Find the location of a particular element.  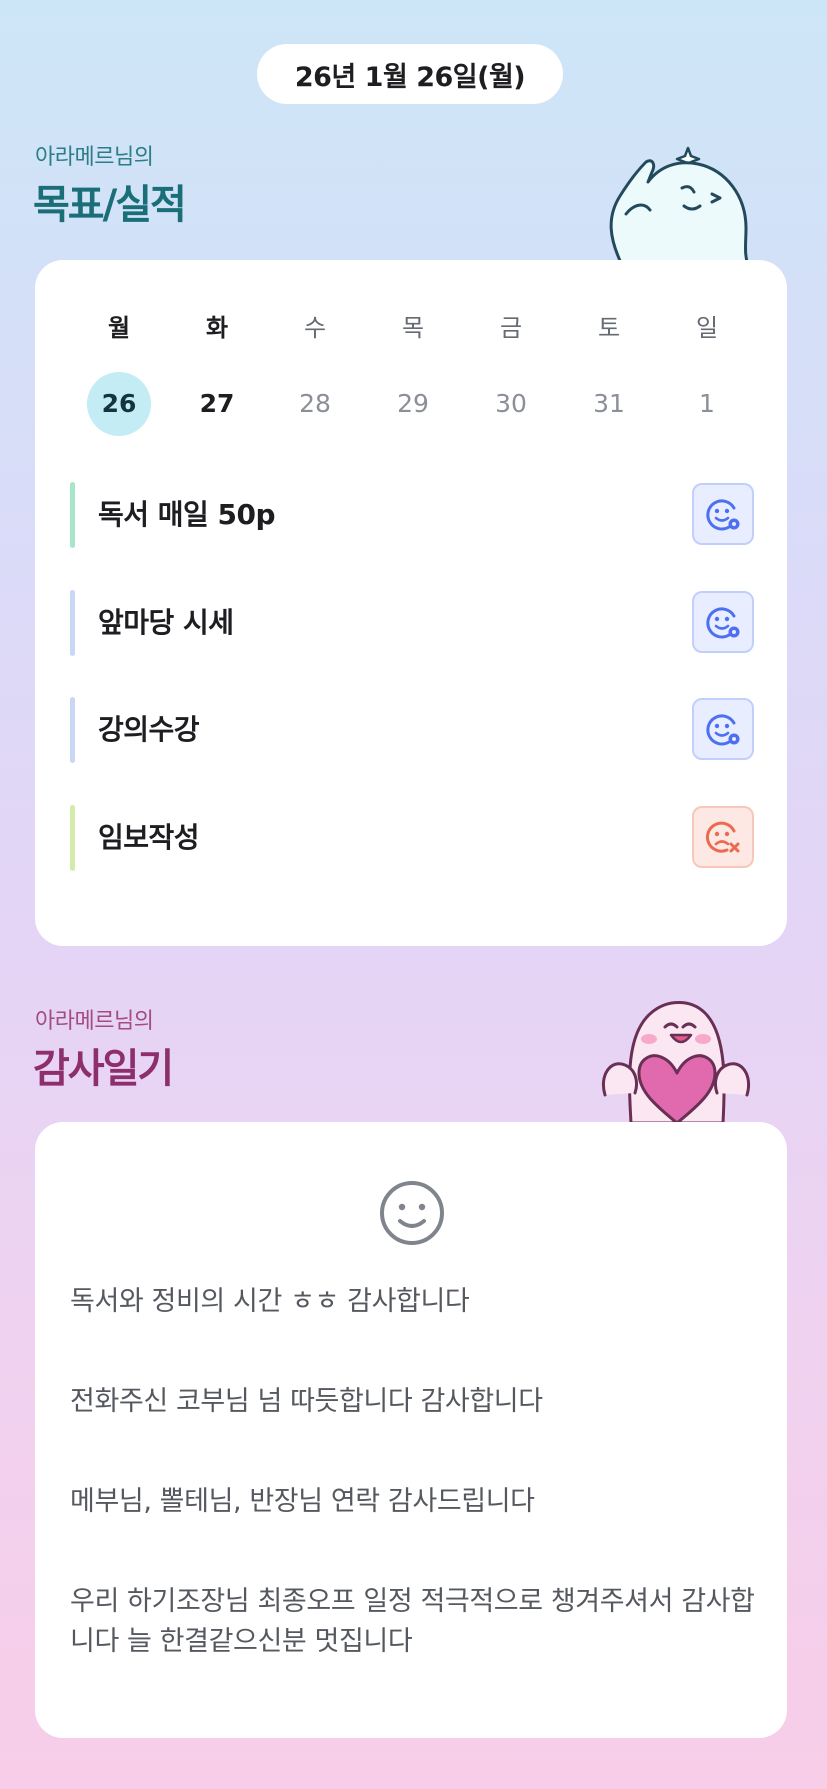

date-row: 26 27 28 29 30 31 1 is located at coordinates (413, 404).